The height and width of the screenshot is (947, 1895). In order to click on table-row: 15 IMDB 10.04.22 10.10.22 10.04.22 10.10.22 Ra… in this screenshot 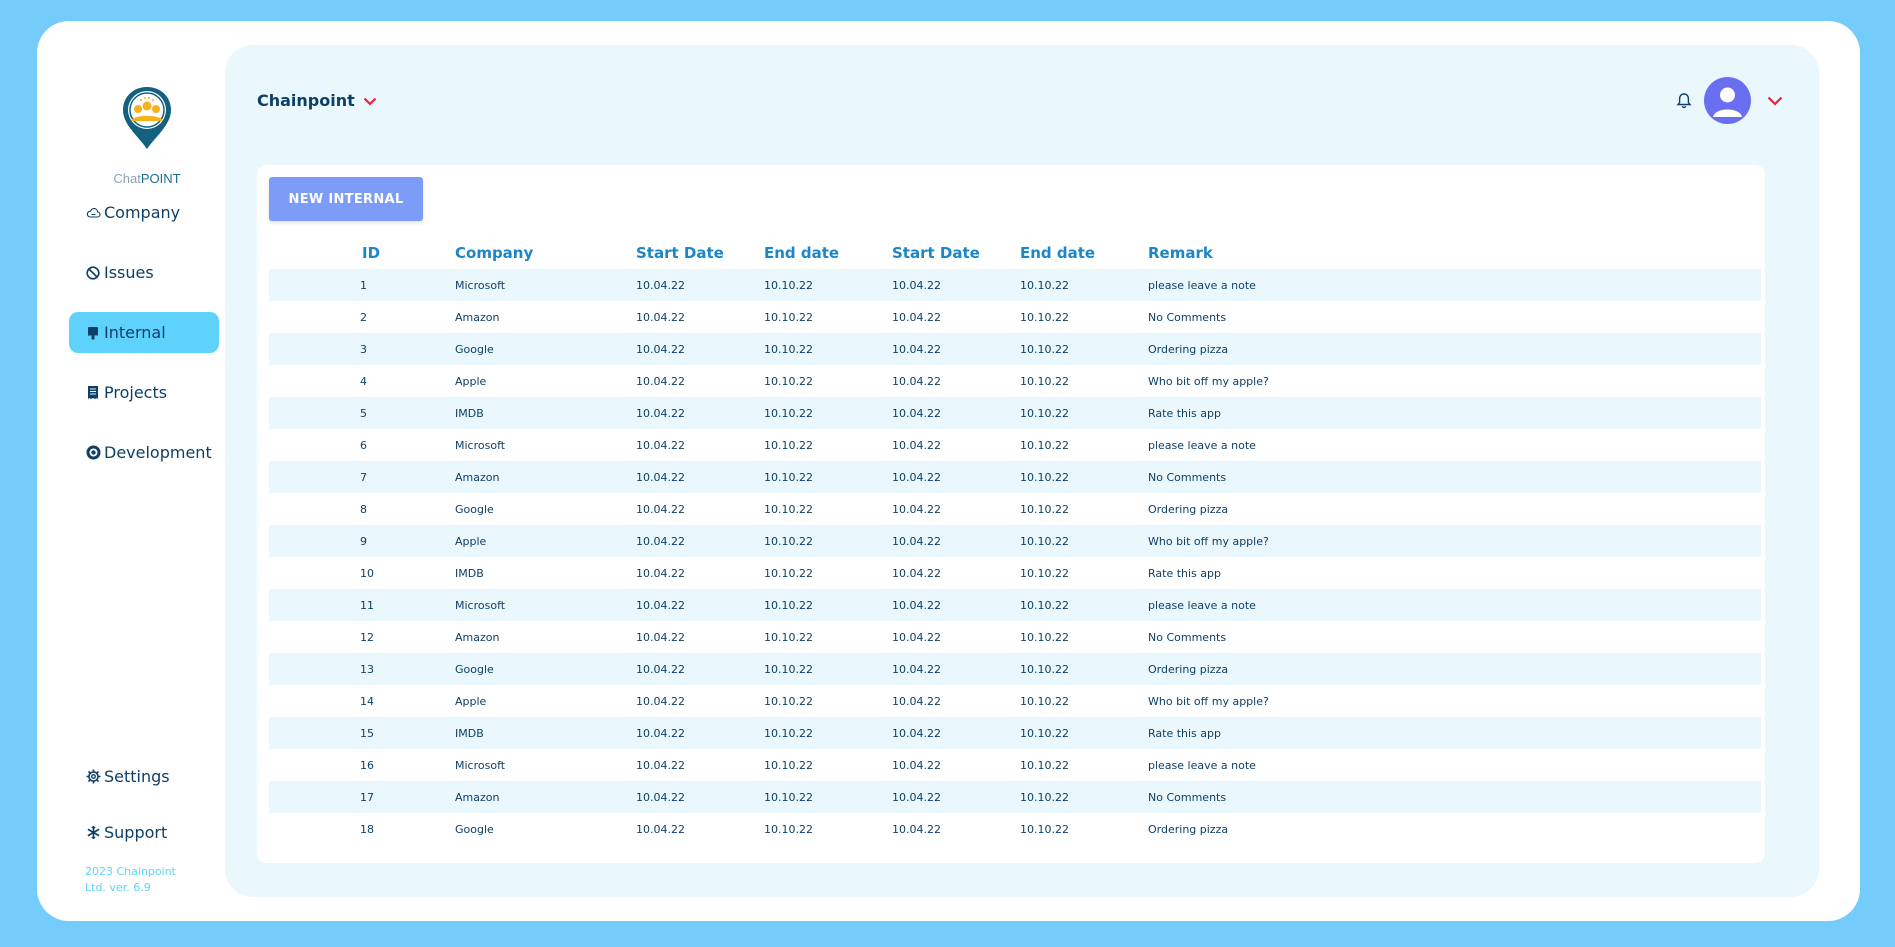, I will do `click(1015, 733)`.